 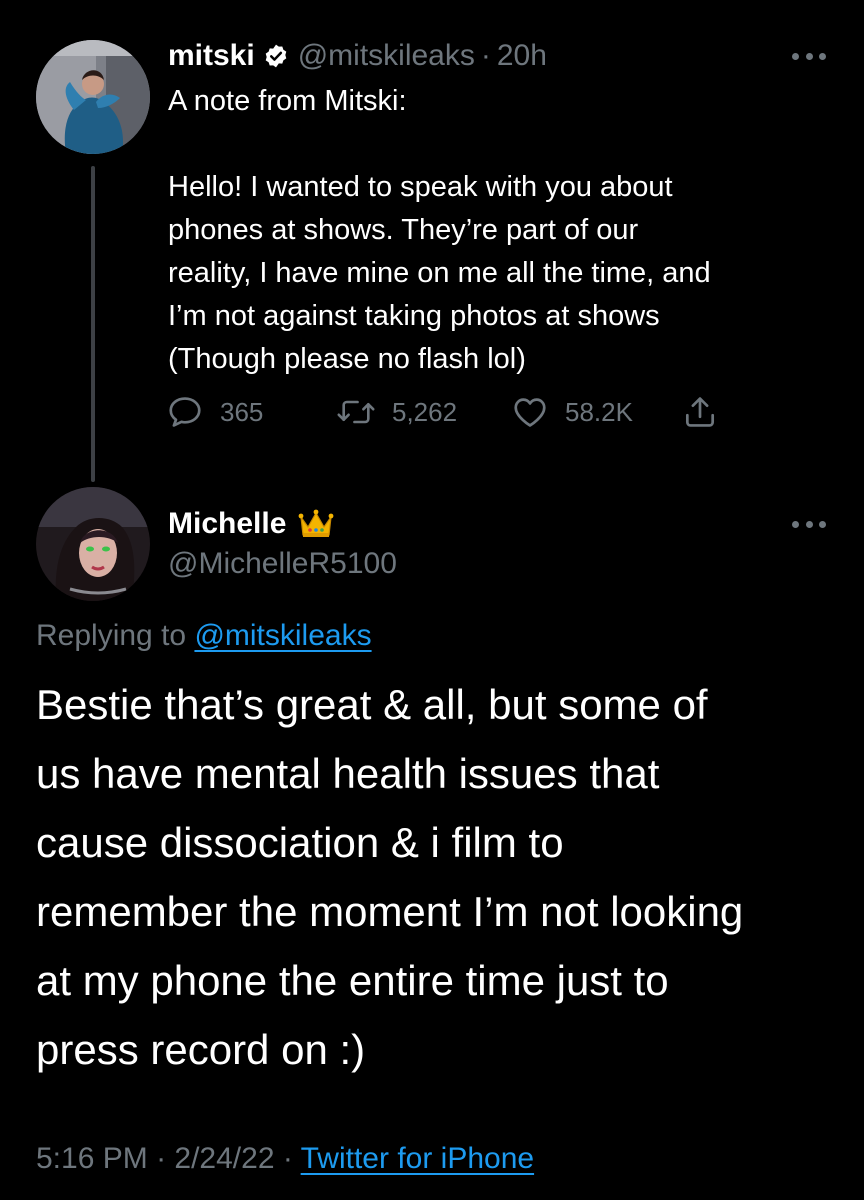 I want to click on avatar-michelle, so click(x=93, y=544).